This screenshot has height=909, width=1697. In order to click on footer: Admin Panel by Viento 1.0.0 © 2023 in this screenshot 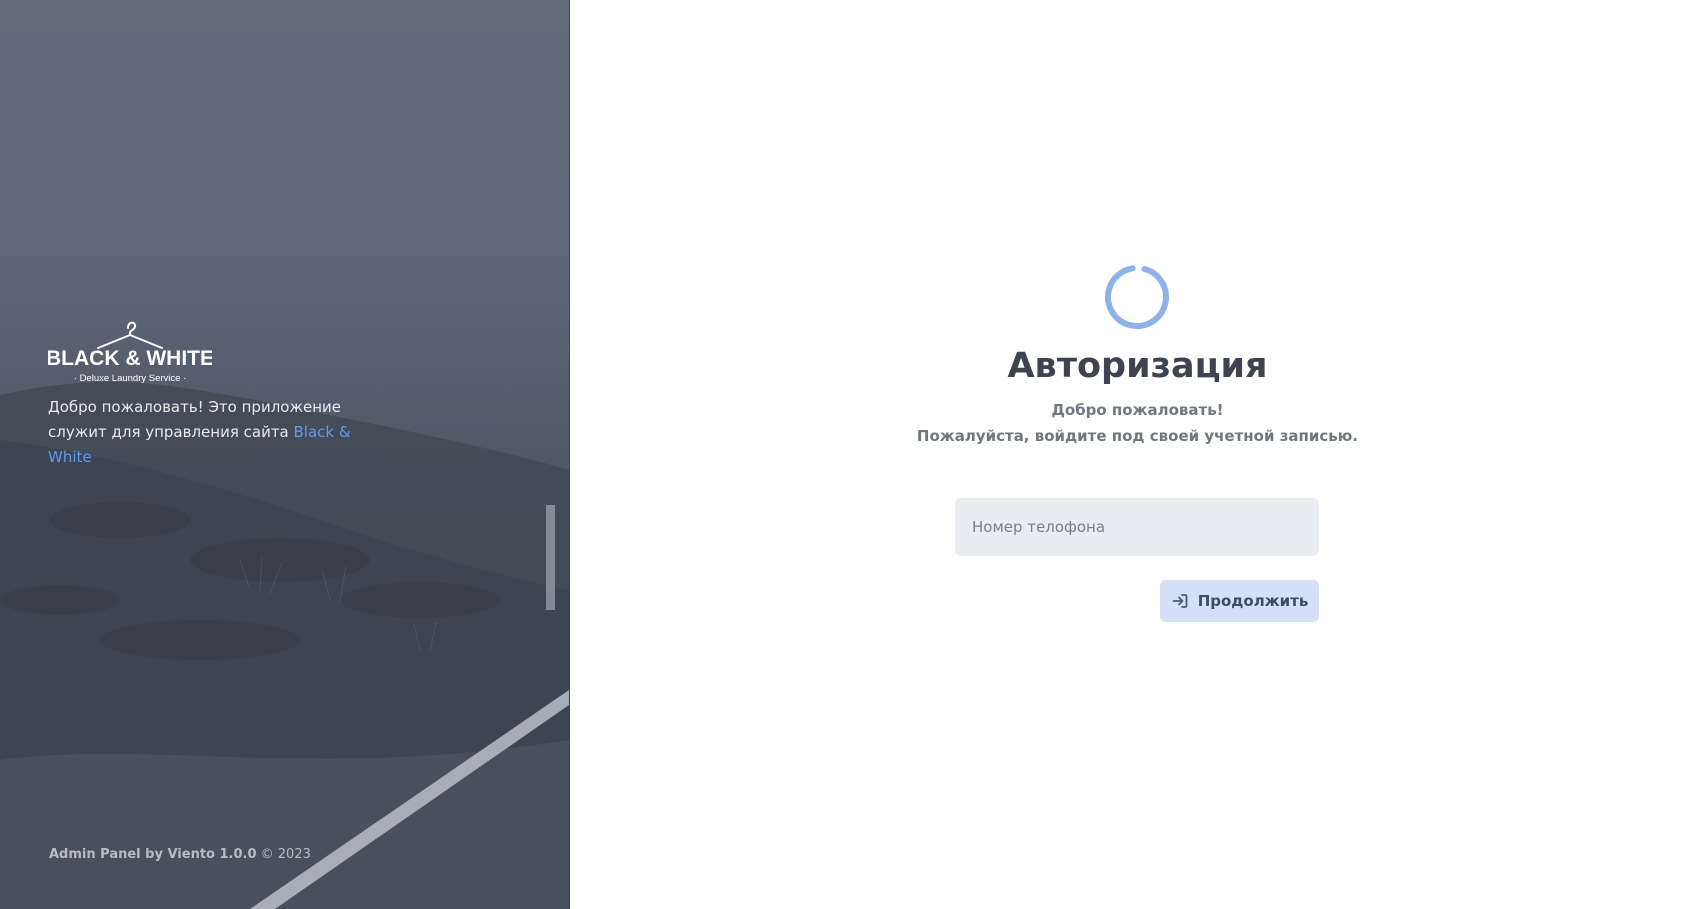, I will do `click(180, 854)`.